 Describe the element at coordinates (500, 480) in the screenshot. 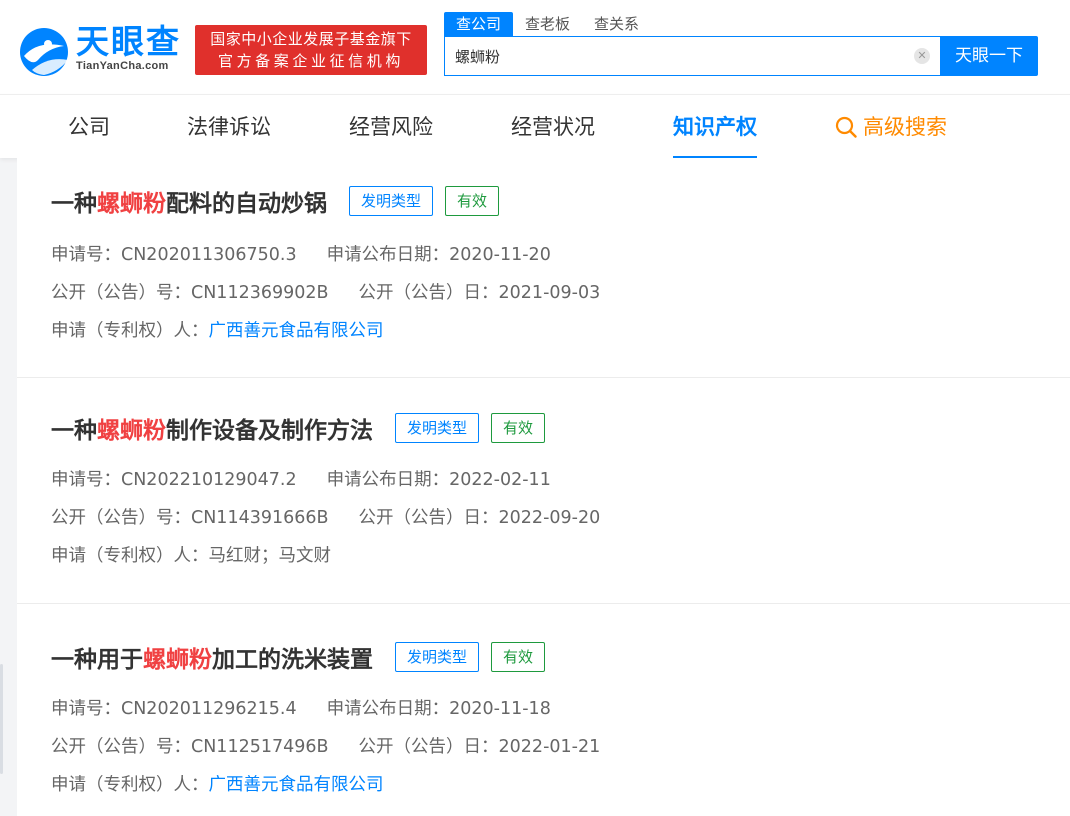

I see `publication-date: 2022-02-11` at that location.